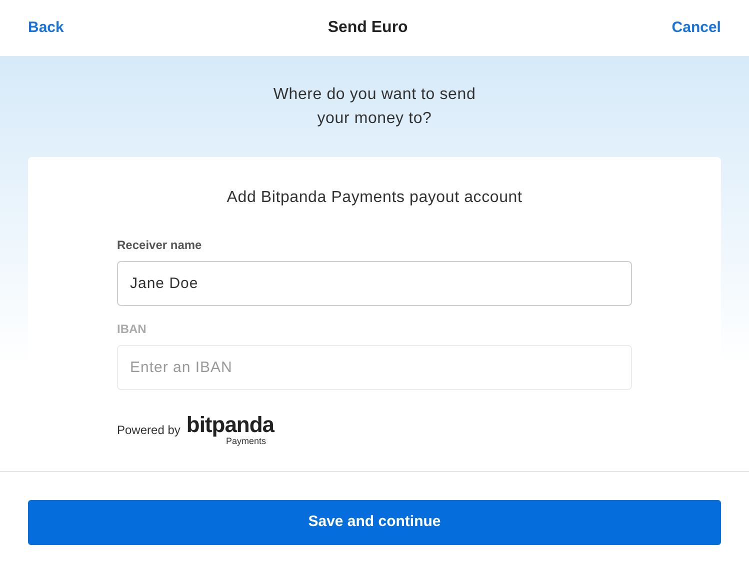 The image size is (749, 574). What do you see at coordinates (132, 329) in the screenshot?
I see `field-label: IBAN` at bounding box center [132, 329].